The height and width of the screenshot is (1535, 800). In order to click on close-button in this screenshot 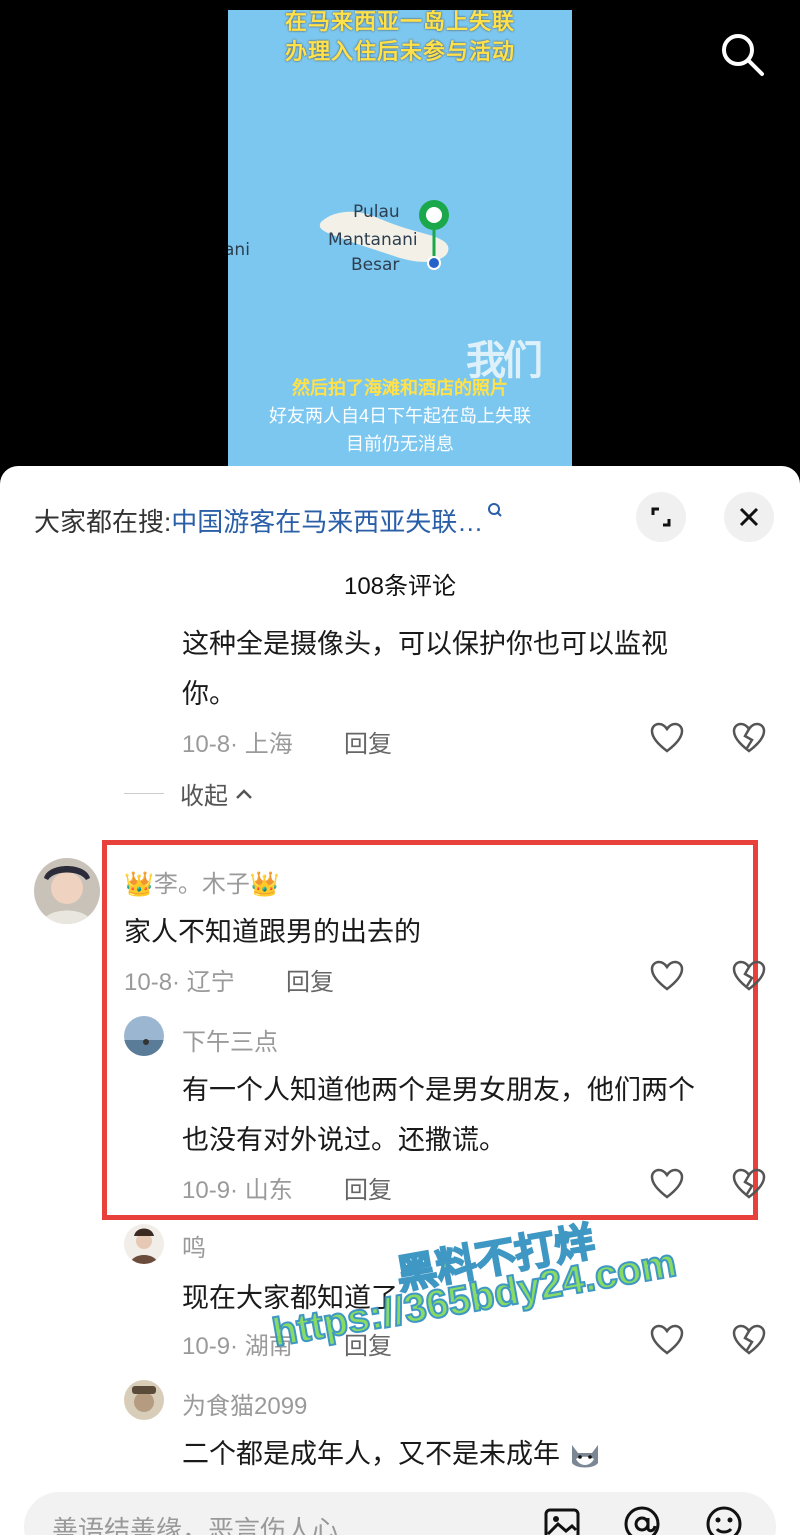, I will do `click(749, 517)`.